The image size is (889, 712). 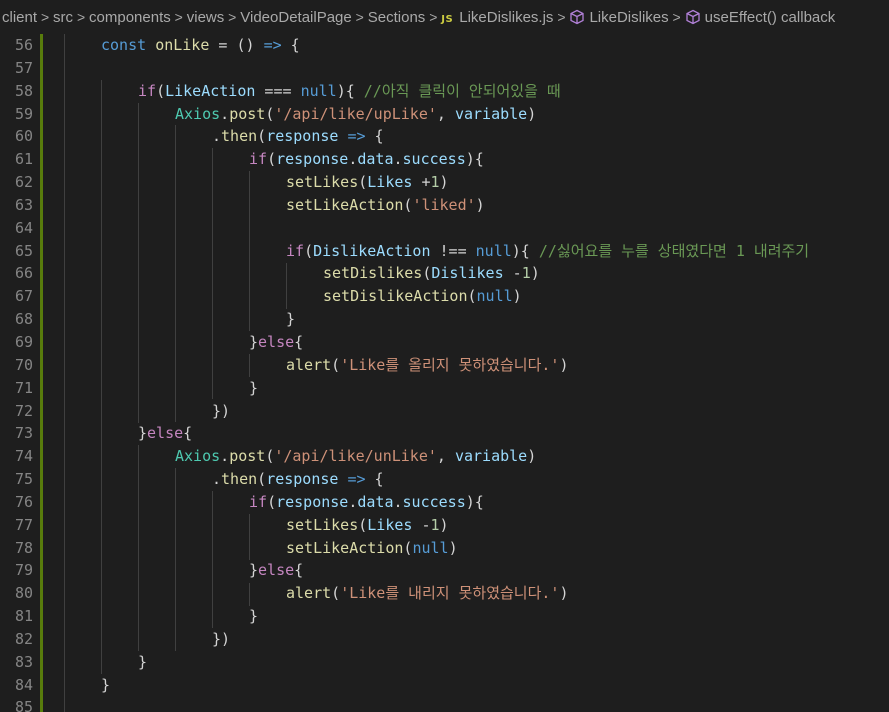 I want to click on code-line: 60 .then(response => {, so click(x=444, y=136).